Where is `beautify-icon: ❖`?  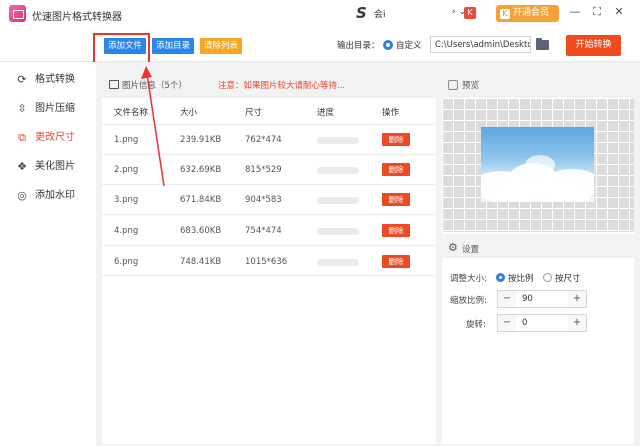 beautify-icon: ❖ is located at coordinates (22, 166).